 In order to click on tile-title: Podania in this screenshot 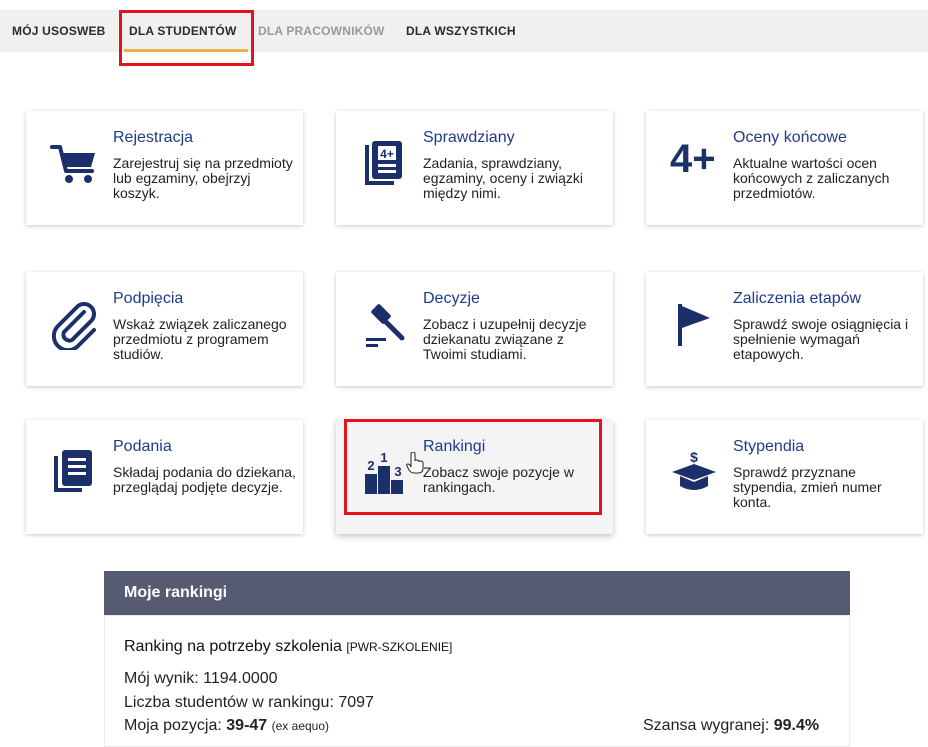, I will do `click(142, 446)`.